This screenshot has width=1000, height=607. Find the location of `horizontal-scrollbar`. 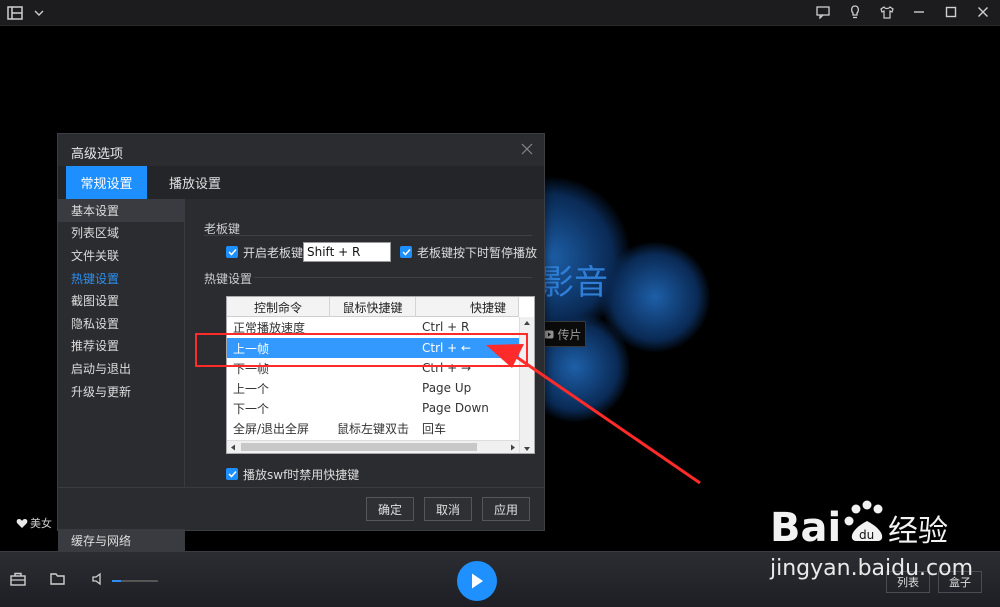

horizontal-scrollbar is located at coordinates (373, 446).